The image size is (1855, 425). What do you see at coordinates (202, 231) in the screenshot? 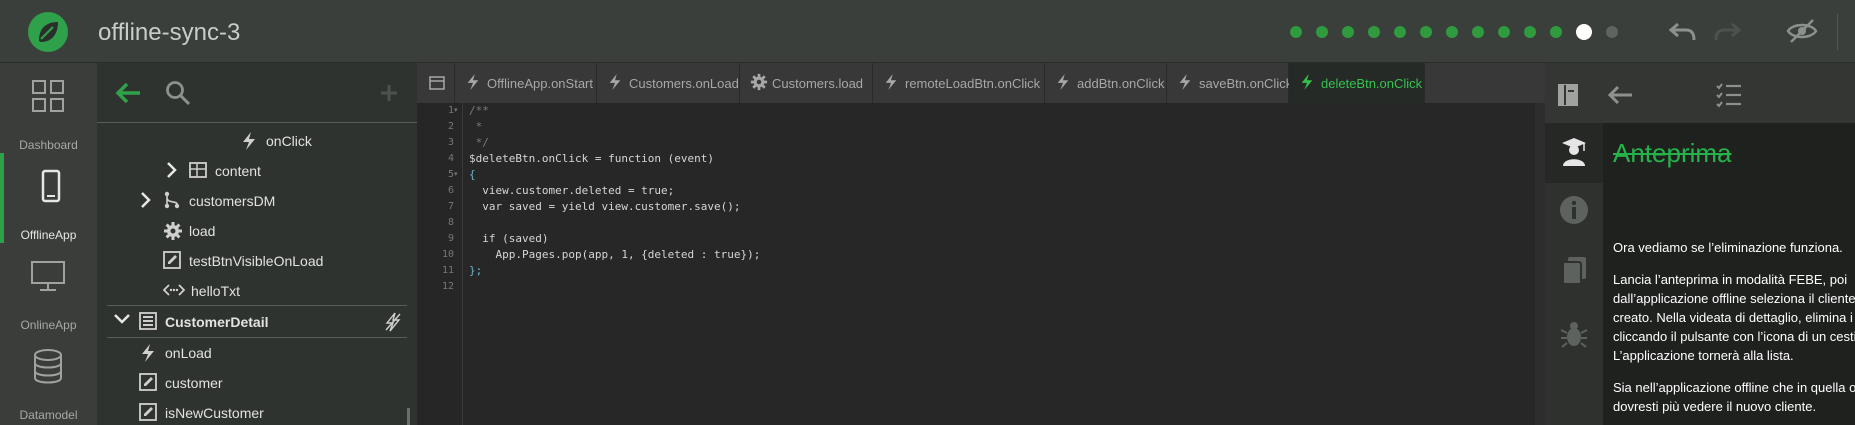
I see `tree-item-label: load` at bounding box center [202, 231].